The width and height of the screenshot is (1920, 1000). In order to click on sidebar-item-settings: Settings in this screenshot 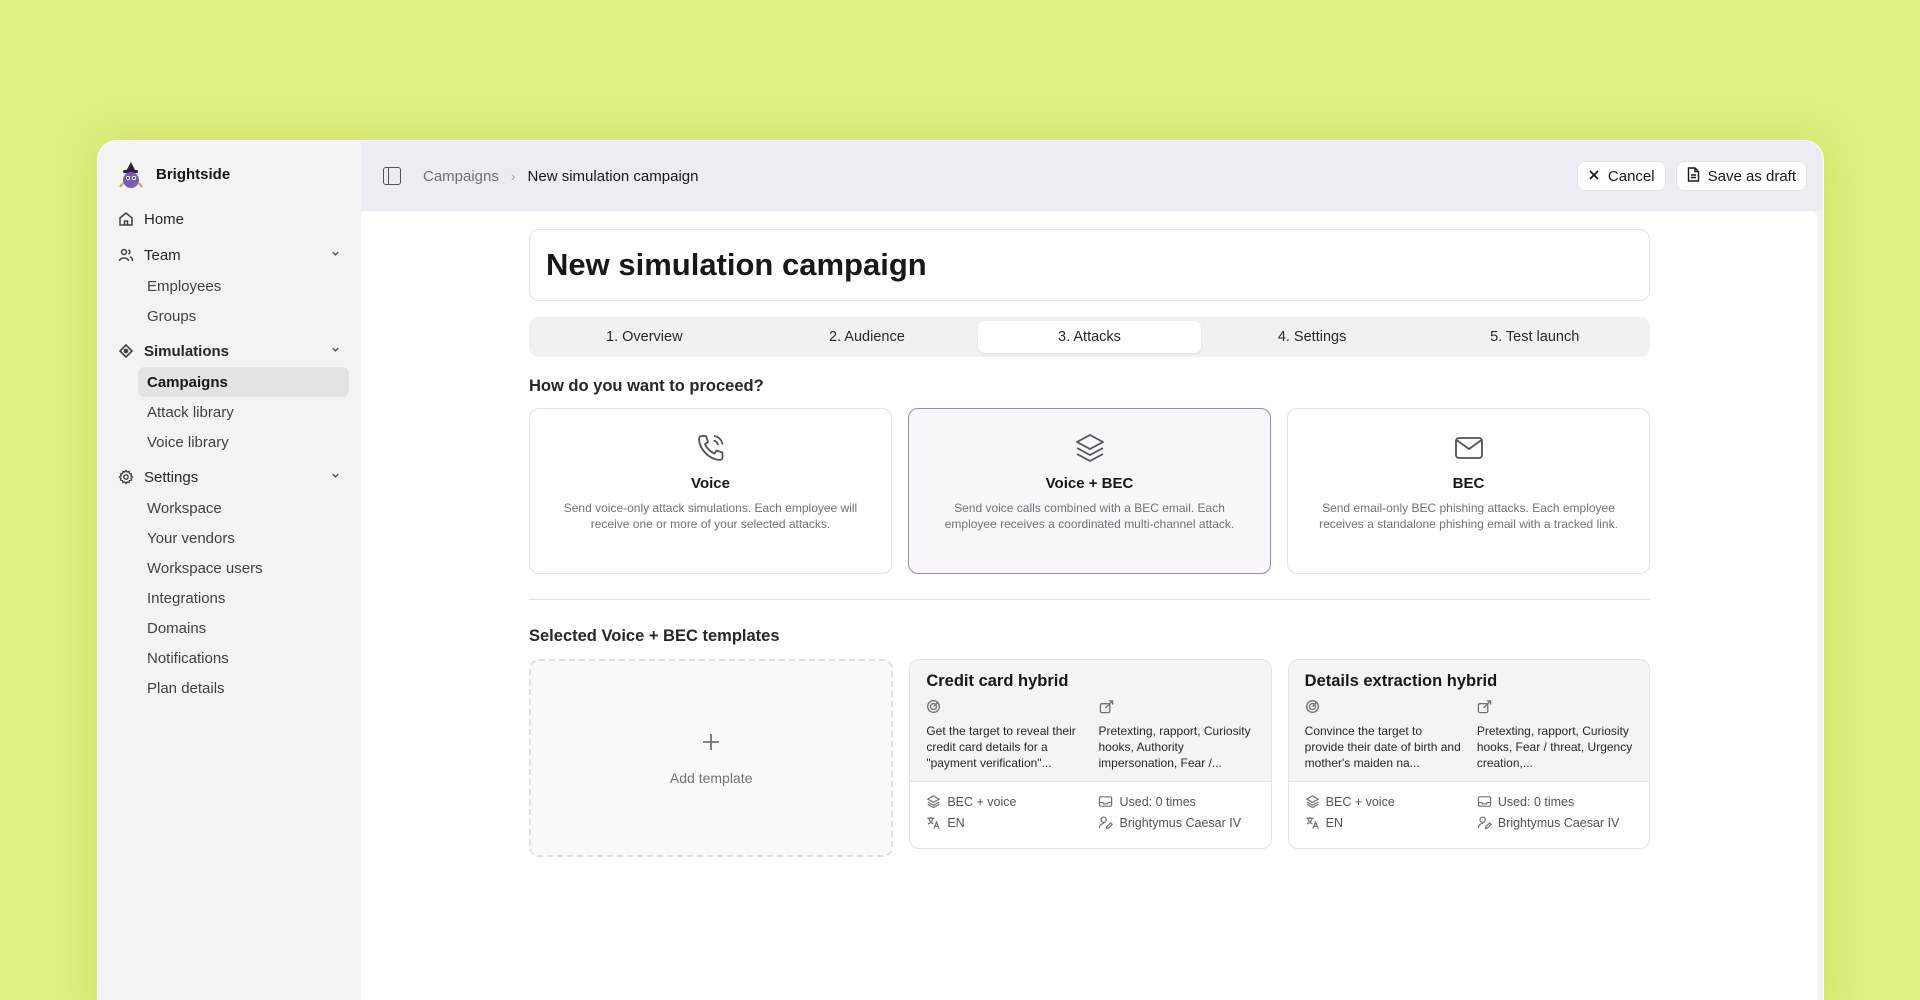, I will do `click(229, 477)`.